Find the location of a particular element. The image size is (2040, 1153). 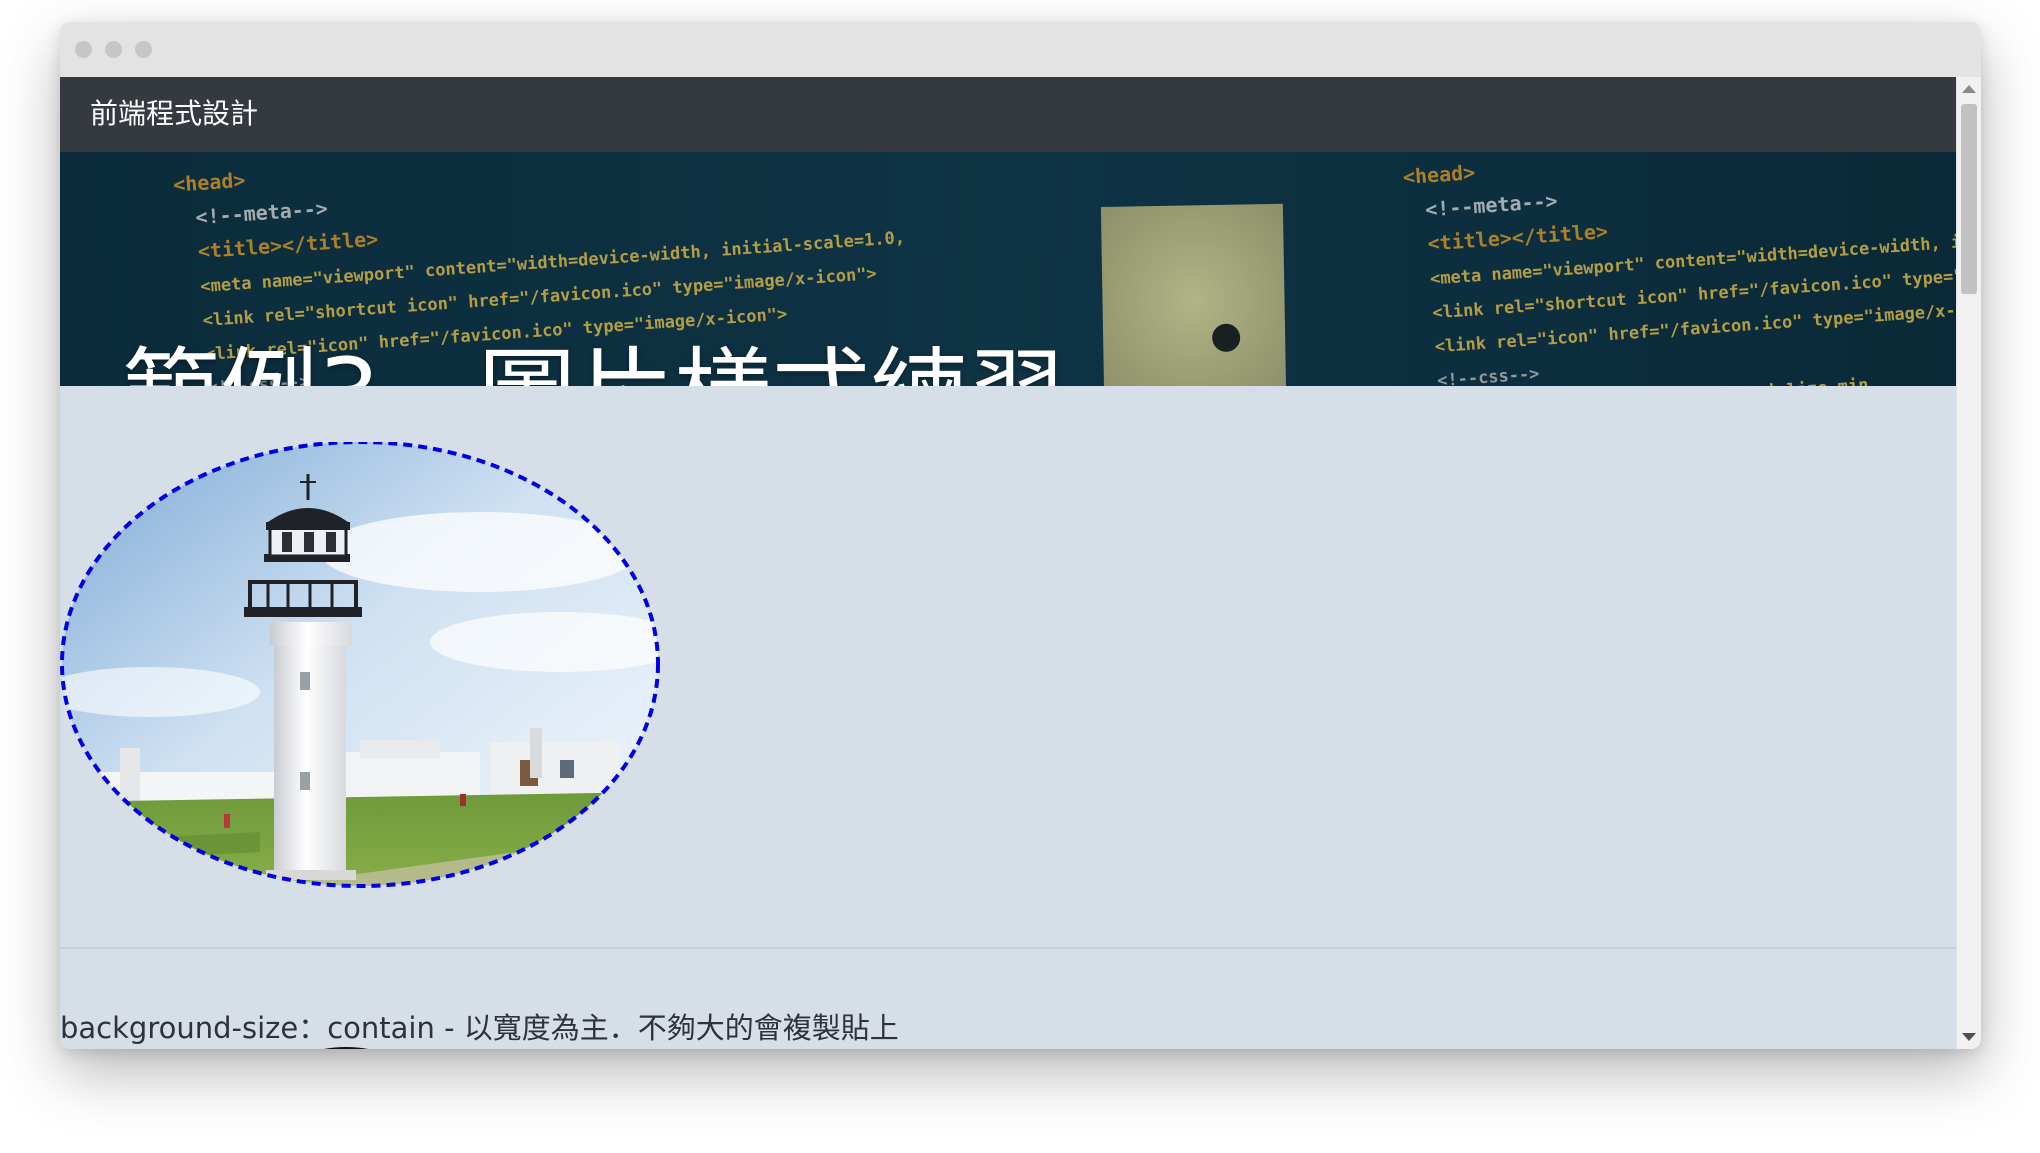

vertical-scrollbar is located at coordinates (1968, 563).